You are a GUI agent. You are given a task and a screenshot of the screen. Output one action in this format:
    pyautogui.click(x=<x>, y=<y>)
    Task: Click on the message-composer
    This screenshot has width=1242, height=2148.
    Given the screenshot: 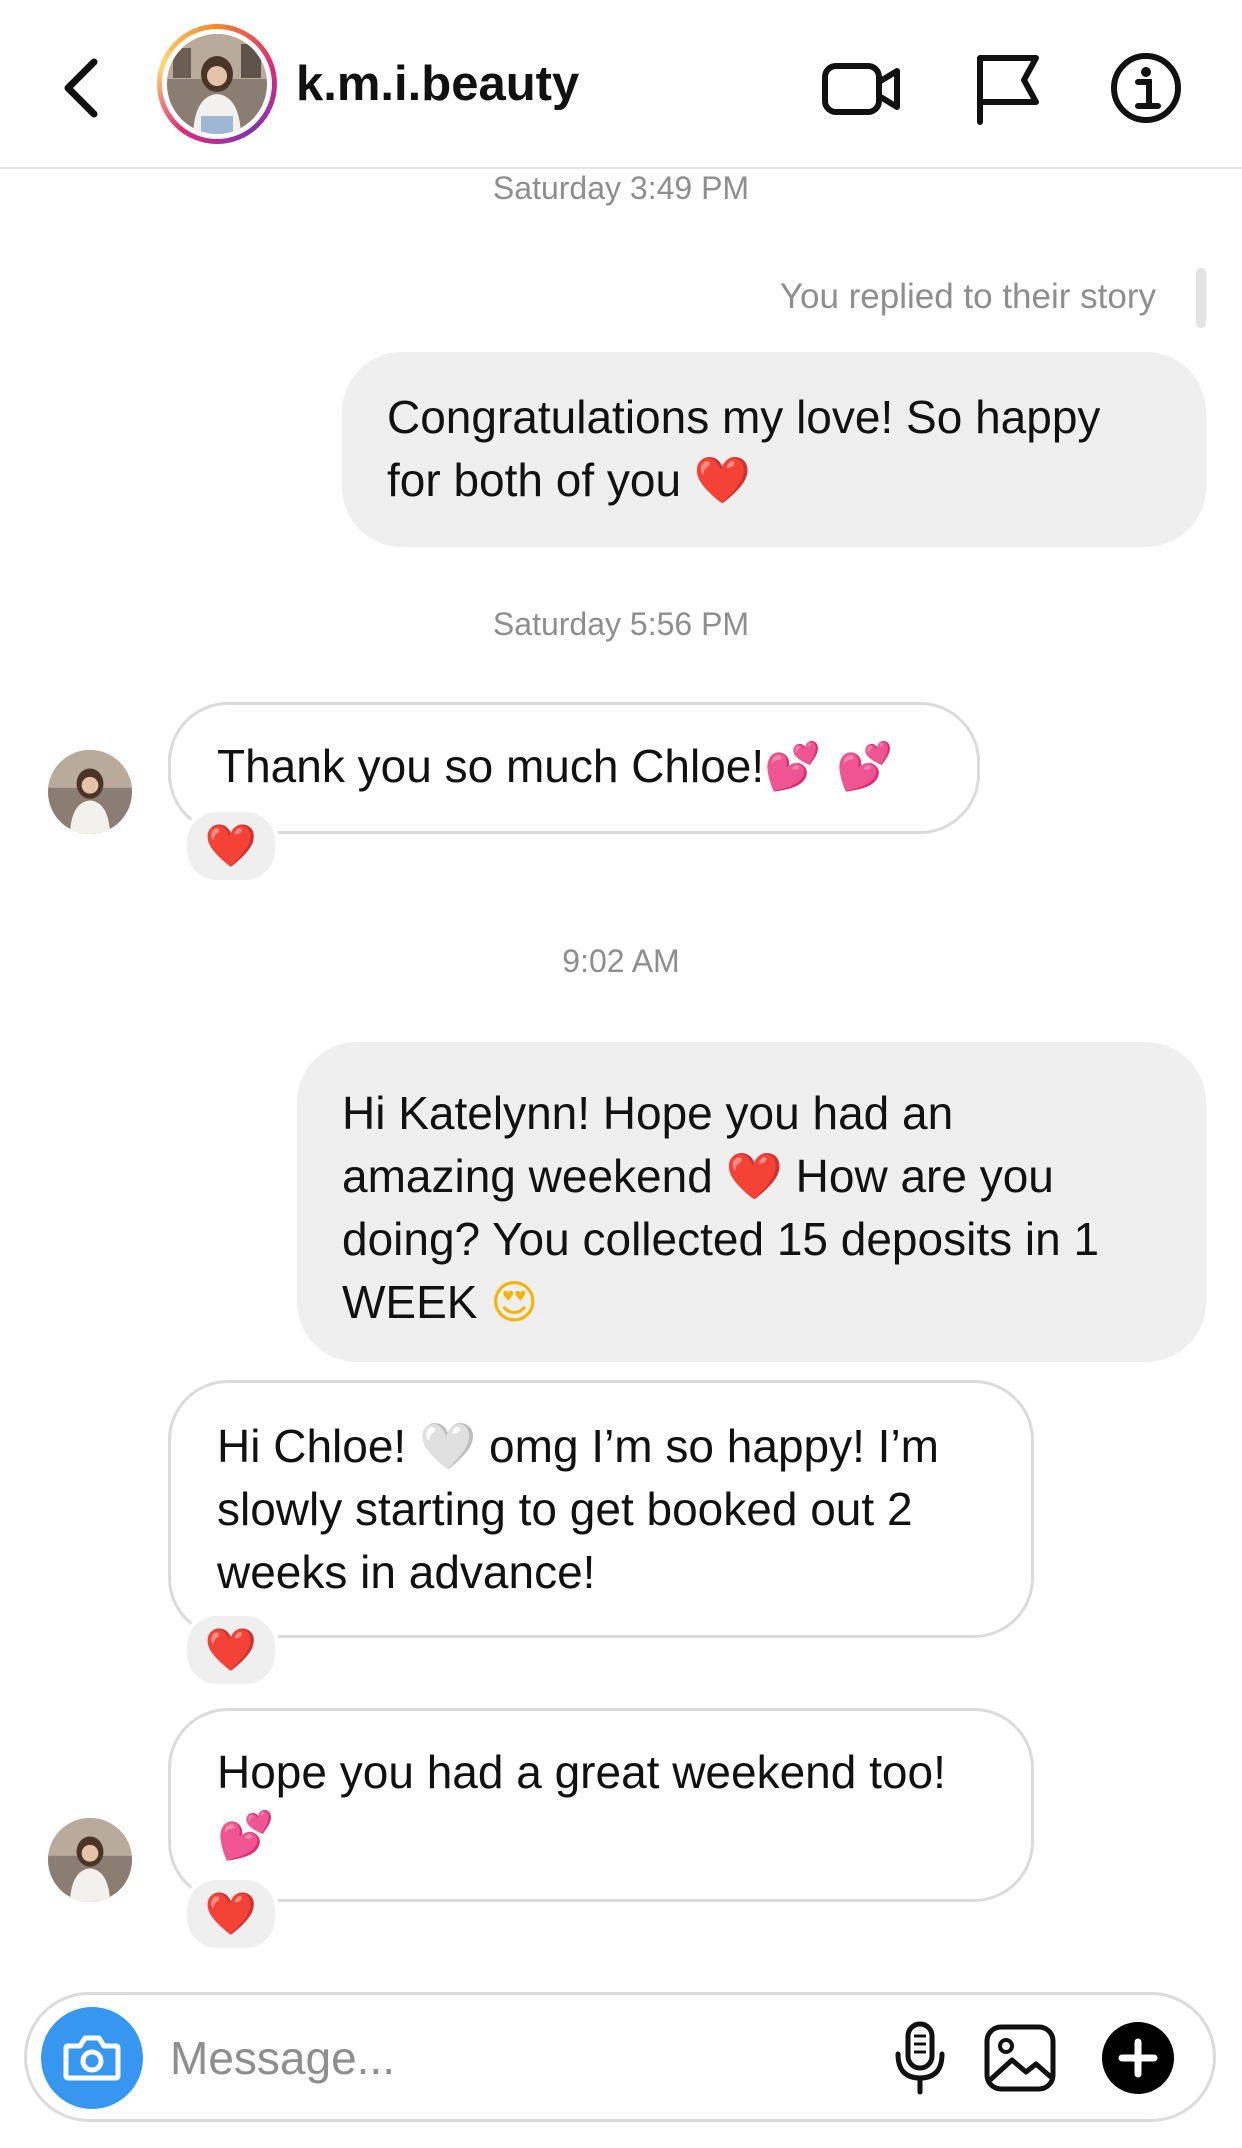 What is the action you would take?
    pyautogui.click(x=620, y=2057)
    